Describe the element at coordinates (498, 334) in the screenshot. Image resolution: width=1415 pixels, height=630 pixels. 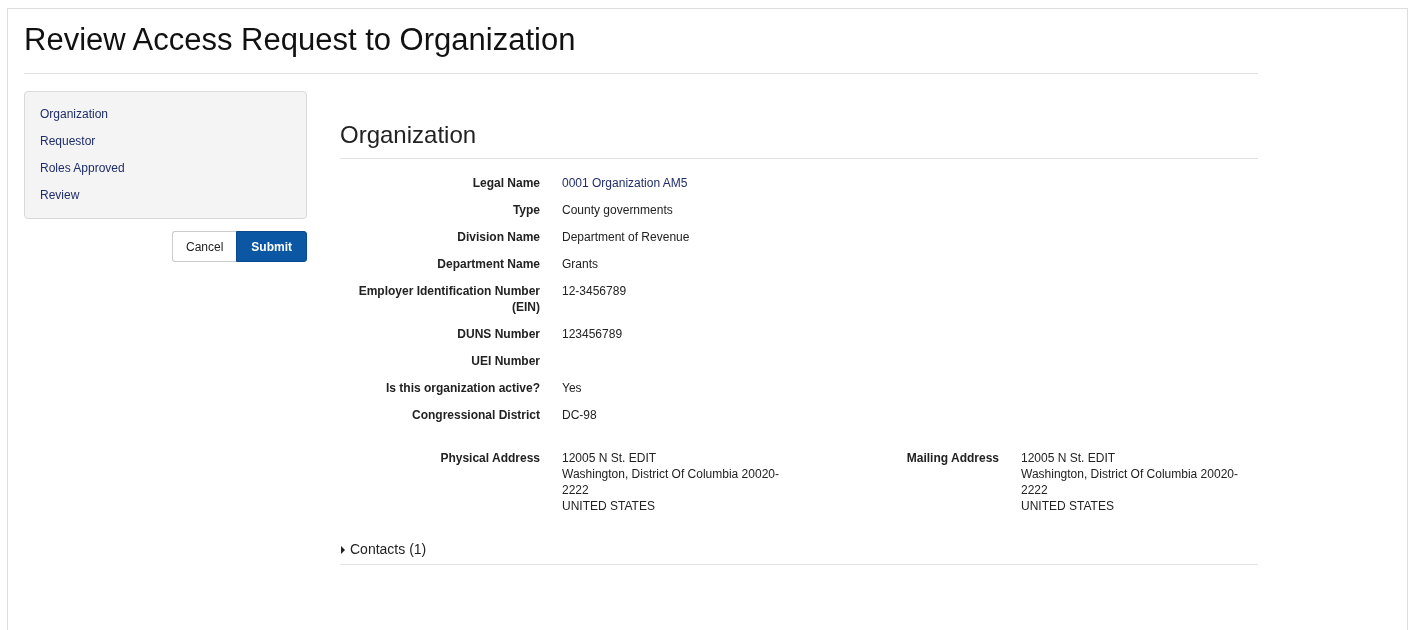
I see `field-label: DUNS Number` at that location.